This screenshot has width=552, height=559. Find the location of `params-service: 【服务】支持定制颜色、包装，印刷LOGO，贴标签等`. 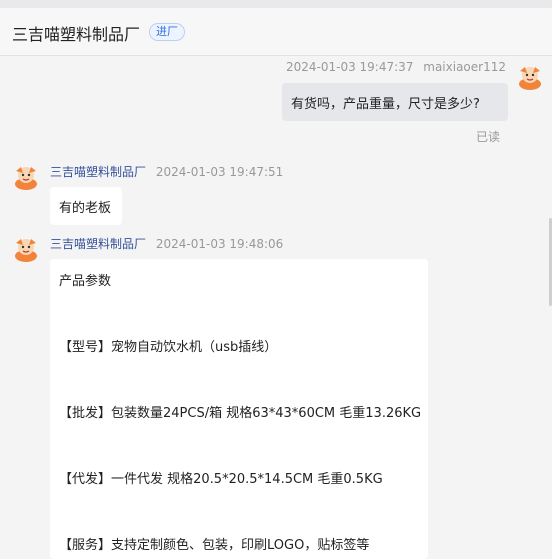

params-service: 【服务】支持定制颜色、包装，印刷LOGO，贴标签等 is located at coordinates (214, 545).